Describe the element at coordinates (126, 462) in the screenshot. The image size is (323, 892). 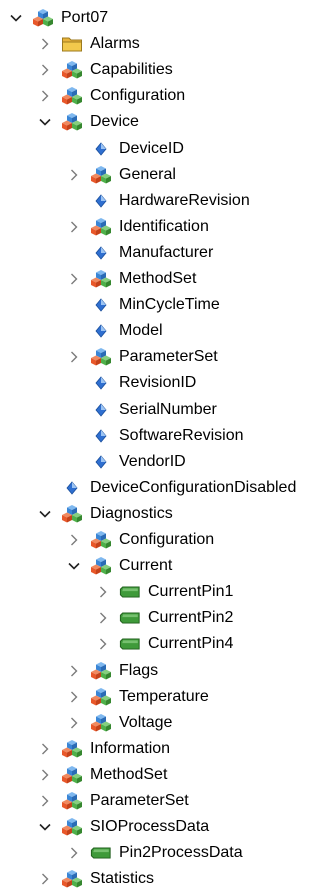
I see `tree-item-vendorid: VendorID` at that location.